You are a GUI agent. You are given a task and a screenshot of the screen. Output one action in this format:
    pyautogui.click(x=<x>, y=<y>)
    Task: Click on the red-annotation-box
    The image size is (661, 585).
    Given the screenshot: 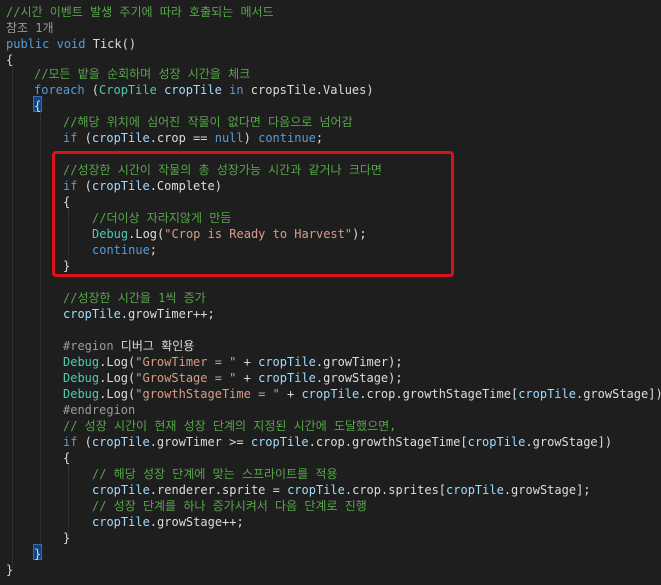 What is the action you would take?
    pyautogui.click(x=253, y=214)
    